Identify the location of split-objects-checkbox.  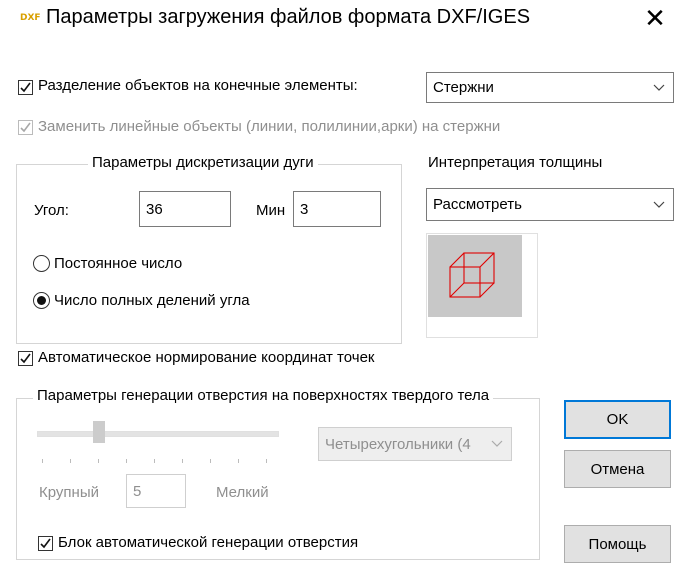
(25, 87).